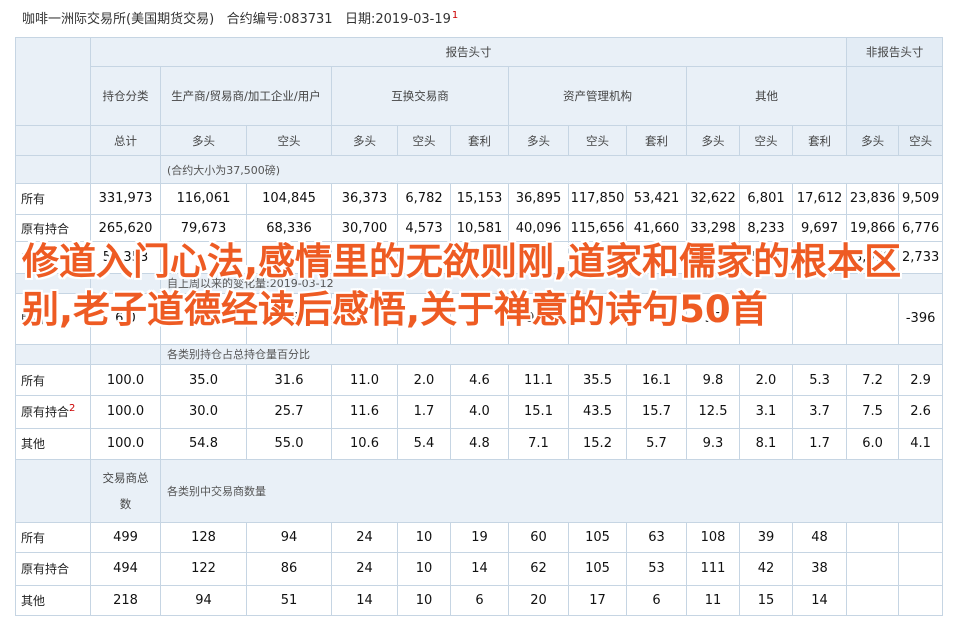  Describe the element at coordinates (766, 412) in the screenshot. I see `table-cell: 3.1` at that location.